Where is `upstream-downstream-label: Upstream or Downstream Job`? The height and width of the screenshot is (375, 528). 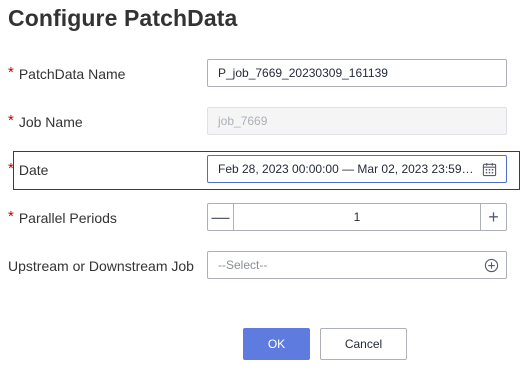
upstream-downstream-label: Upstream or Downstream Job is located at coordinates (101, 266).